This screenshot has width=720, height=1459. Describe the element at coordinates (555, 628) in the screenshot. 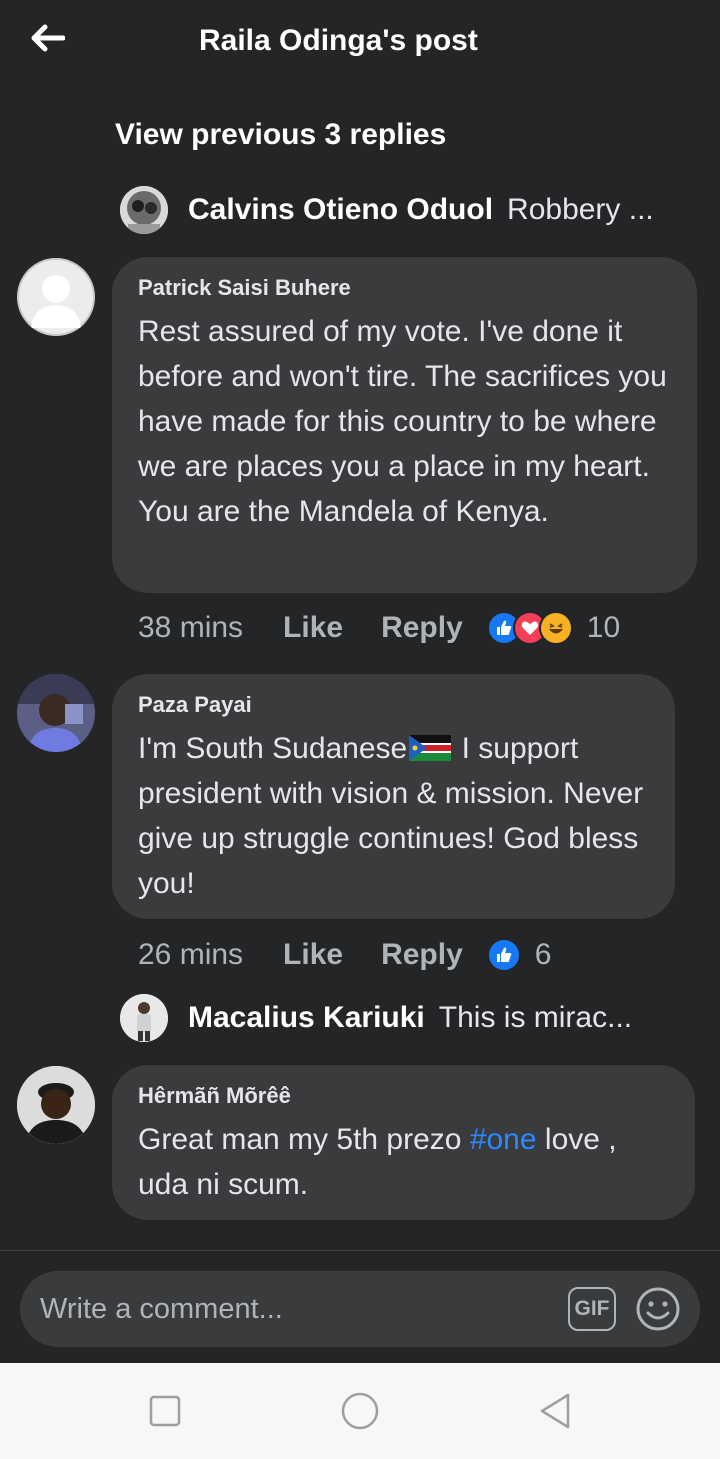

I see `haha-reaction-icon` at that location.